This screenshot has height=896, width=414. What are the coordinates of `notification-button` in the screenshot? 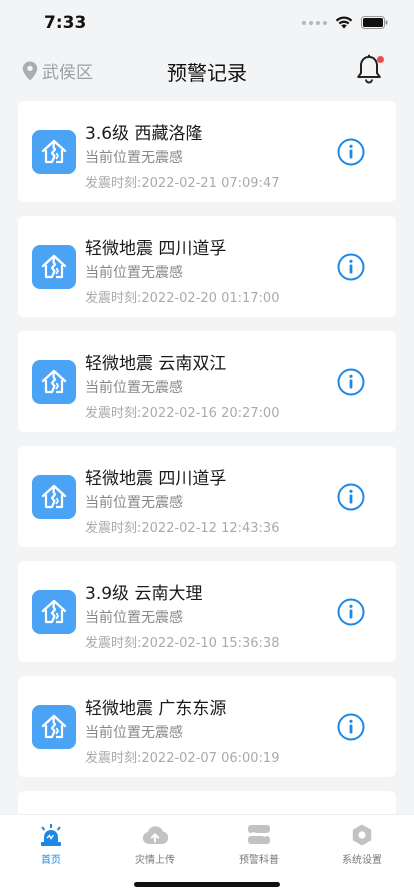 It's located at (370, 69).